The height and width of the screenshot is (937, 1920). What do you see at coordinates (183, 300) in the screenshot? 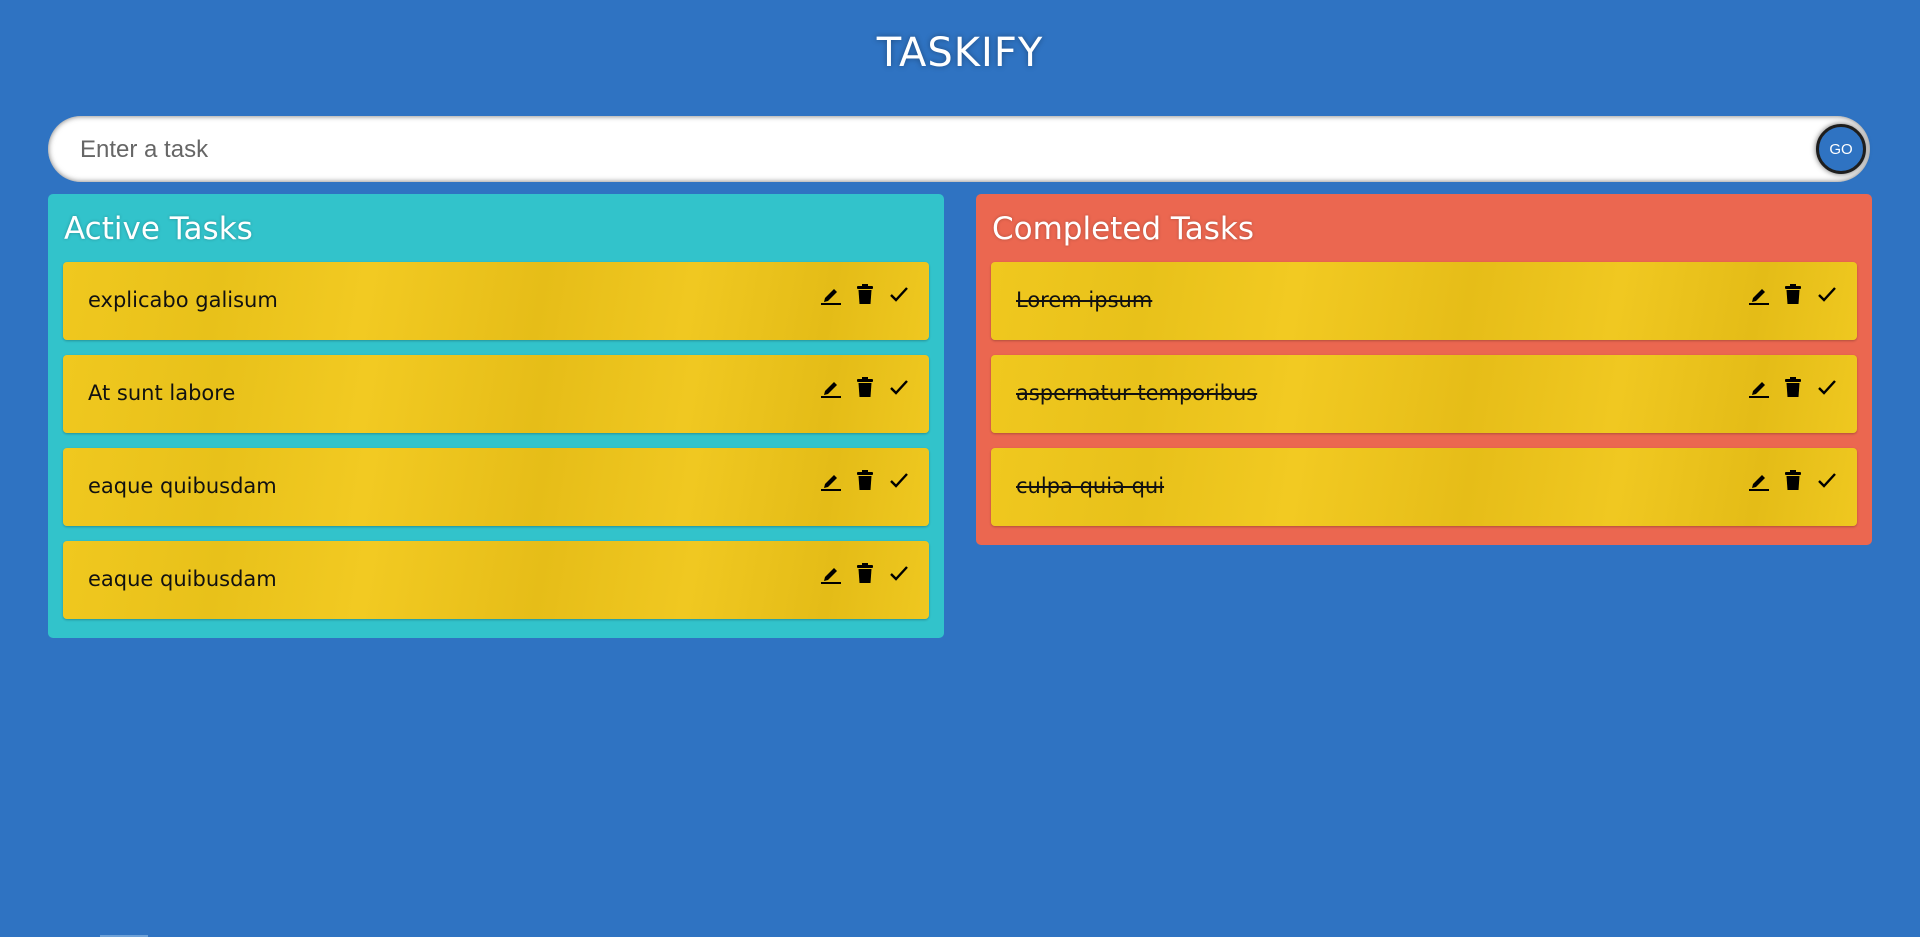
I see `task-text: explicabo galisum` at bounding box center [183, 300].